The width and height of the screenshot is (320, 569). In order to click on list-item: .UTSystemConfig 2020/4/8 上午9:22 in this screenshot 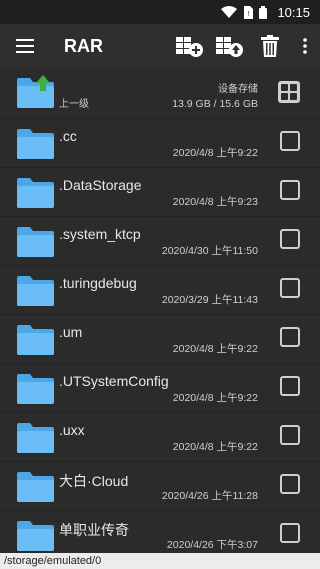, I will do `click(160, 388)`.